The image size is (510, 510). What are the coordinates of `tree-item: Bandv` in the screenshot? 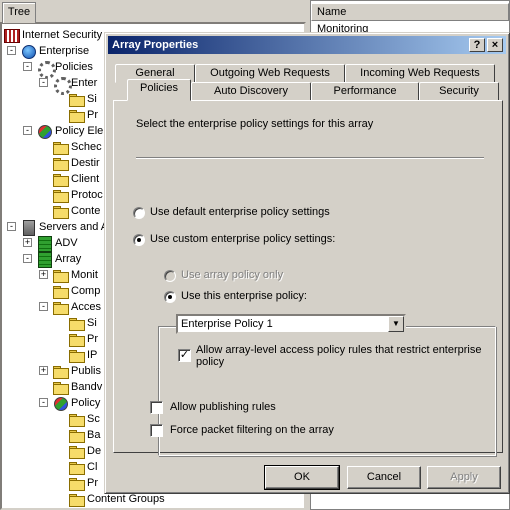 It's located at (77, 387).